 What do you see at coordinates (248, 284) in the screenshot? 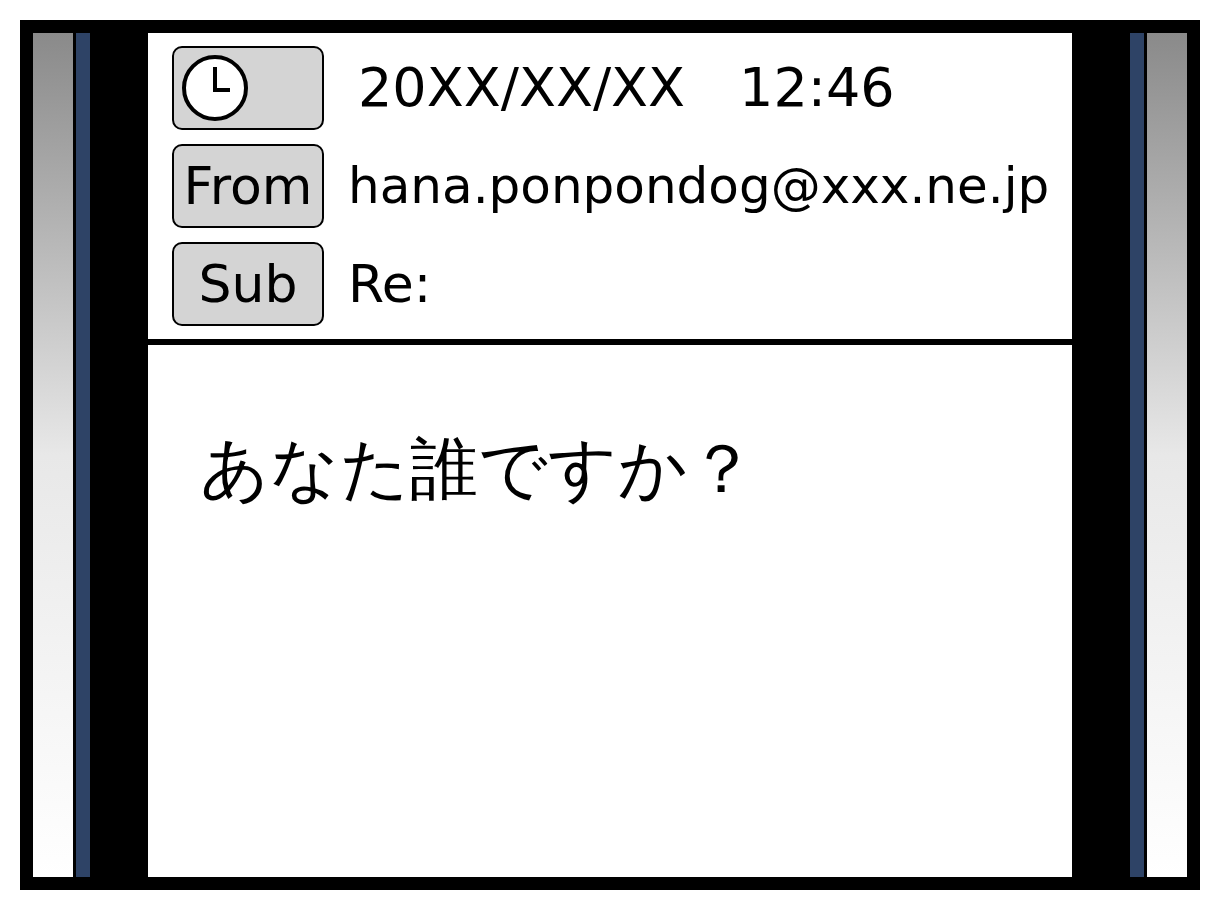
I see `subject-label: Sub` at bounding box center [248, 284].